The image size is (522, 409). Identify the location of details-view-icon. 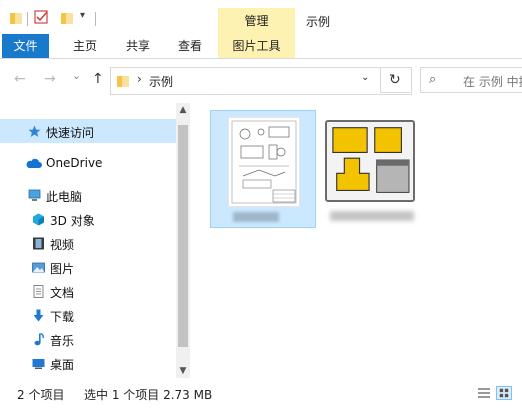
(484, 393).